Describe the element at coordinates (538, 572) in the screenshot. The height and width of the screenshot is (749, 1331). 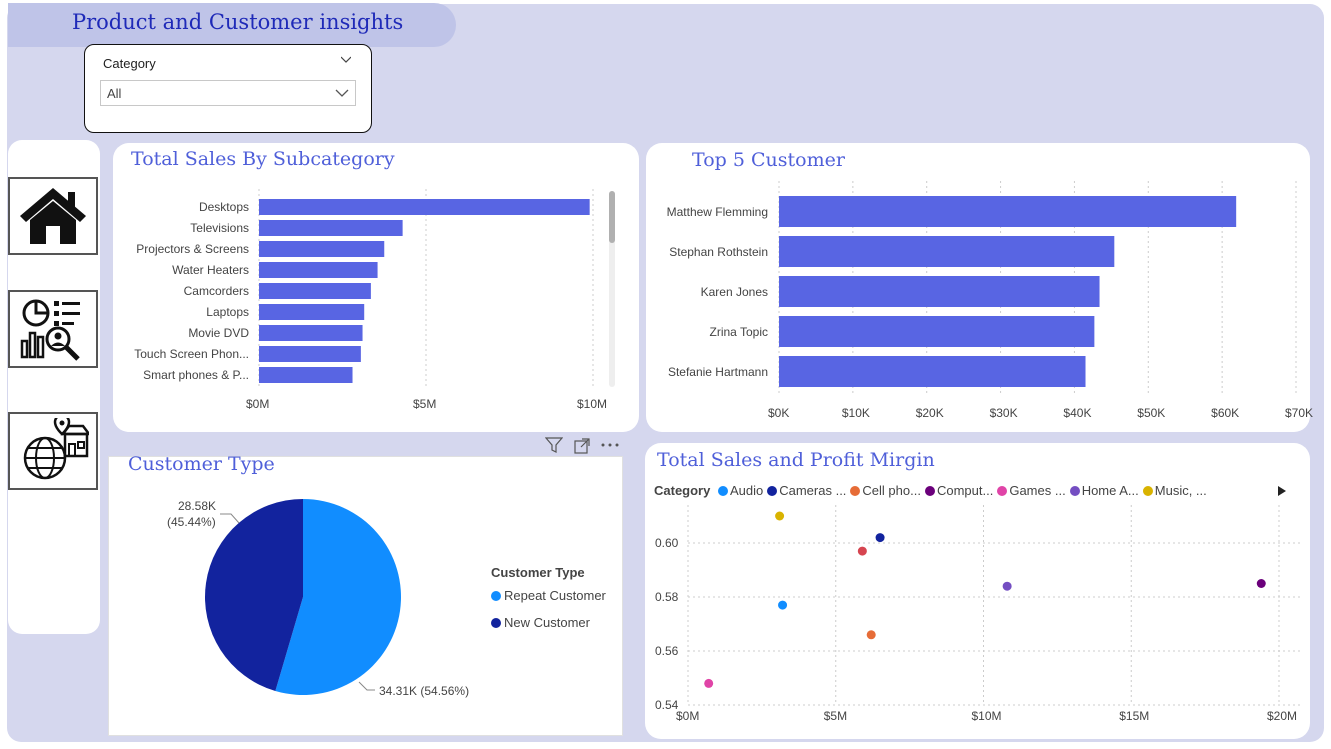
I see `pie-legend-title: Customer Type` at that location.